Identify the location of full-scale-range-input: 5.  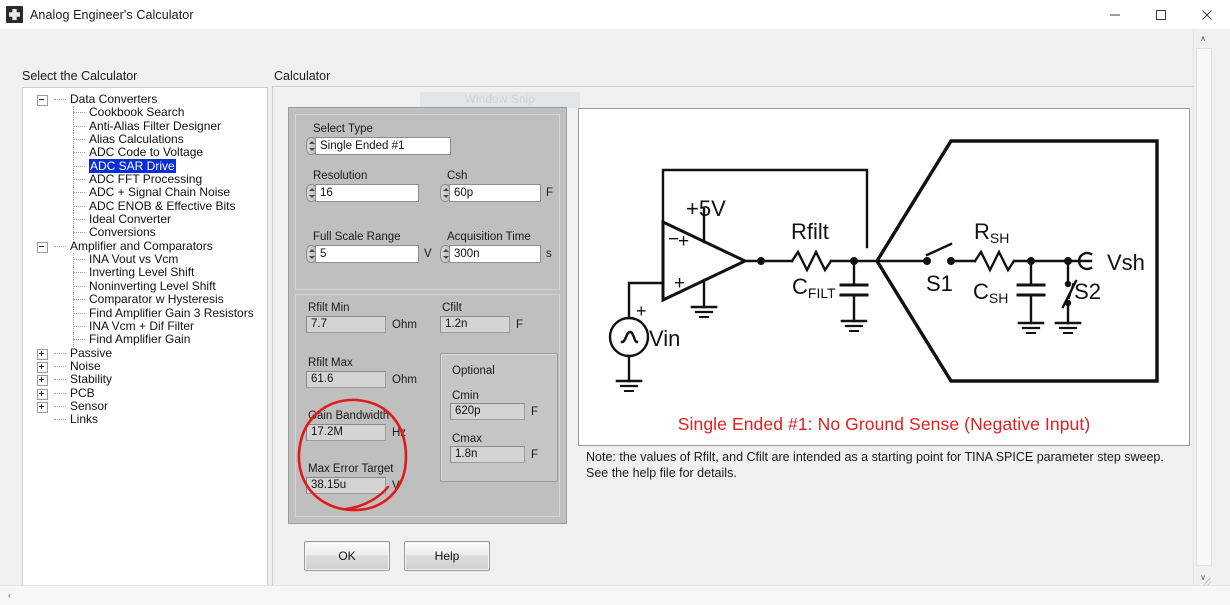
(367, 254).